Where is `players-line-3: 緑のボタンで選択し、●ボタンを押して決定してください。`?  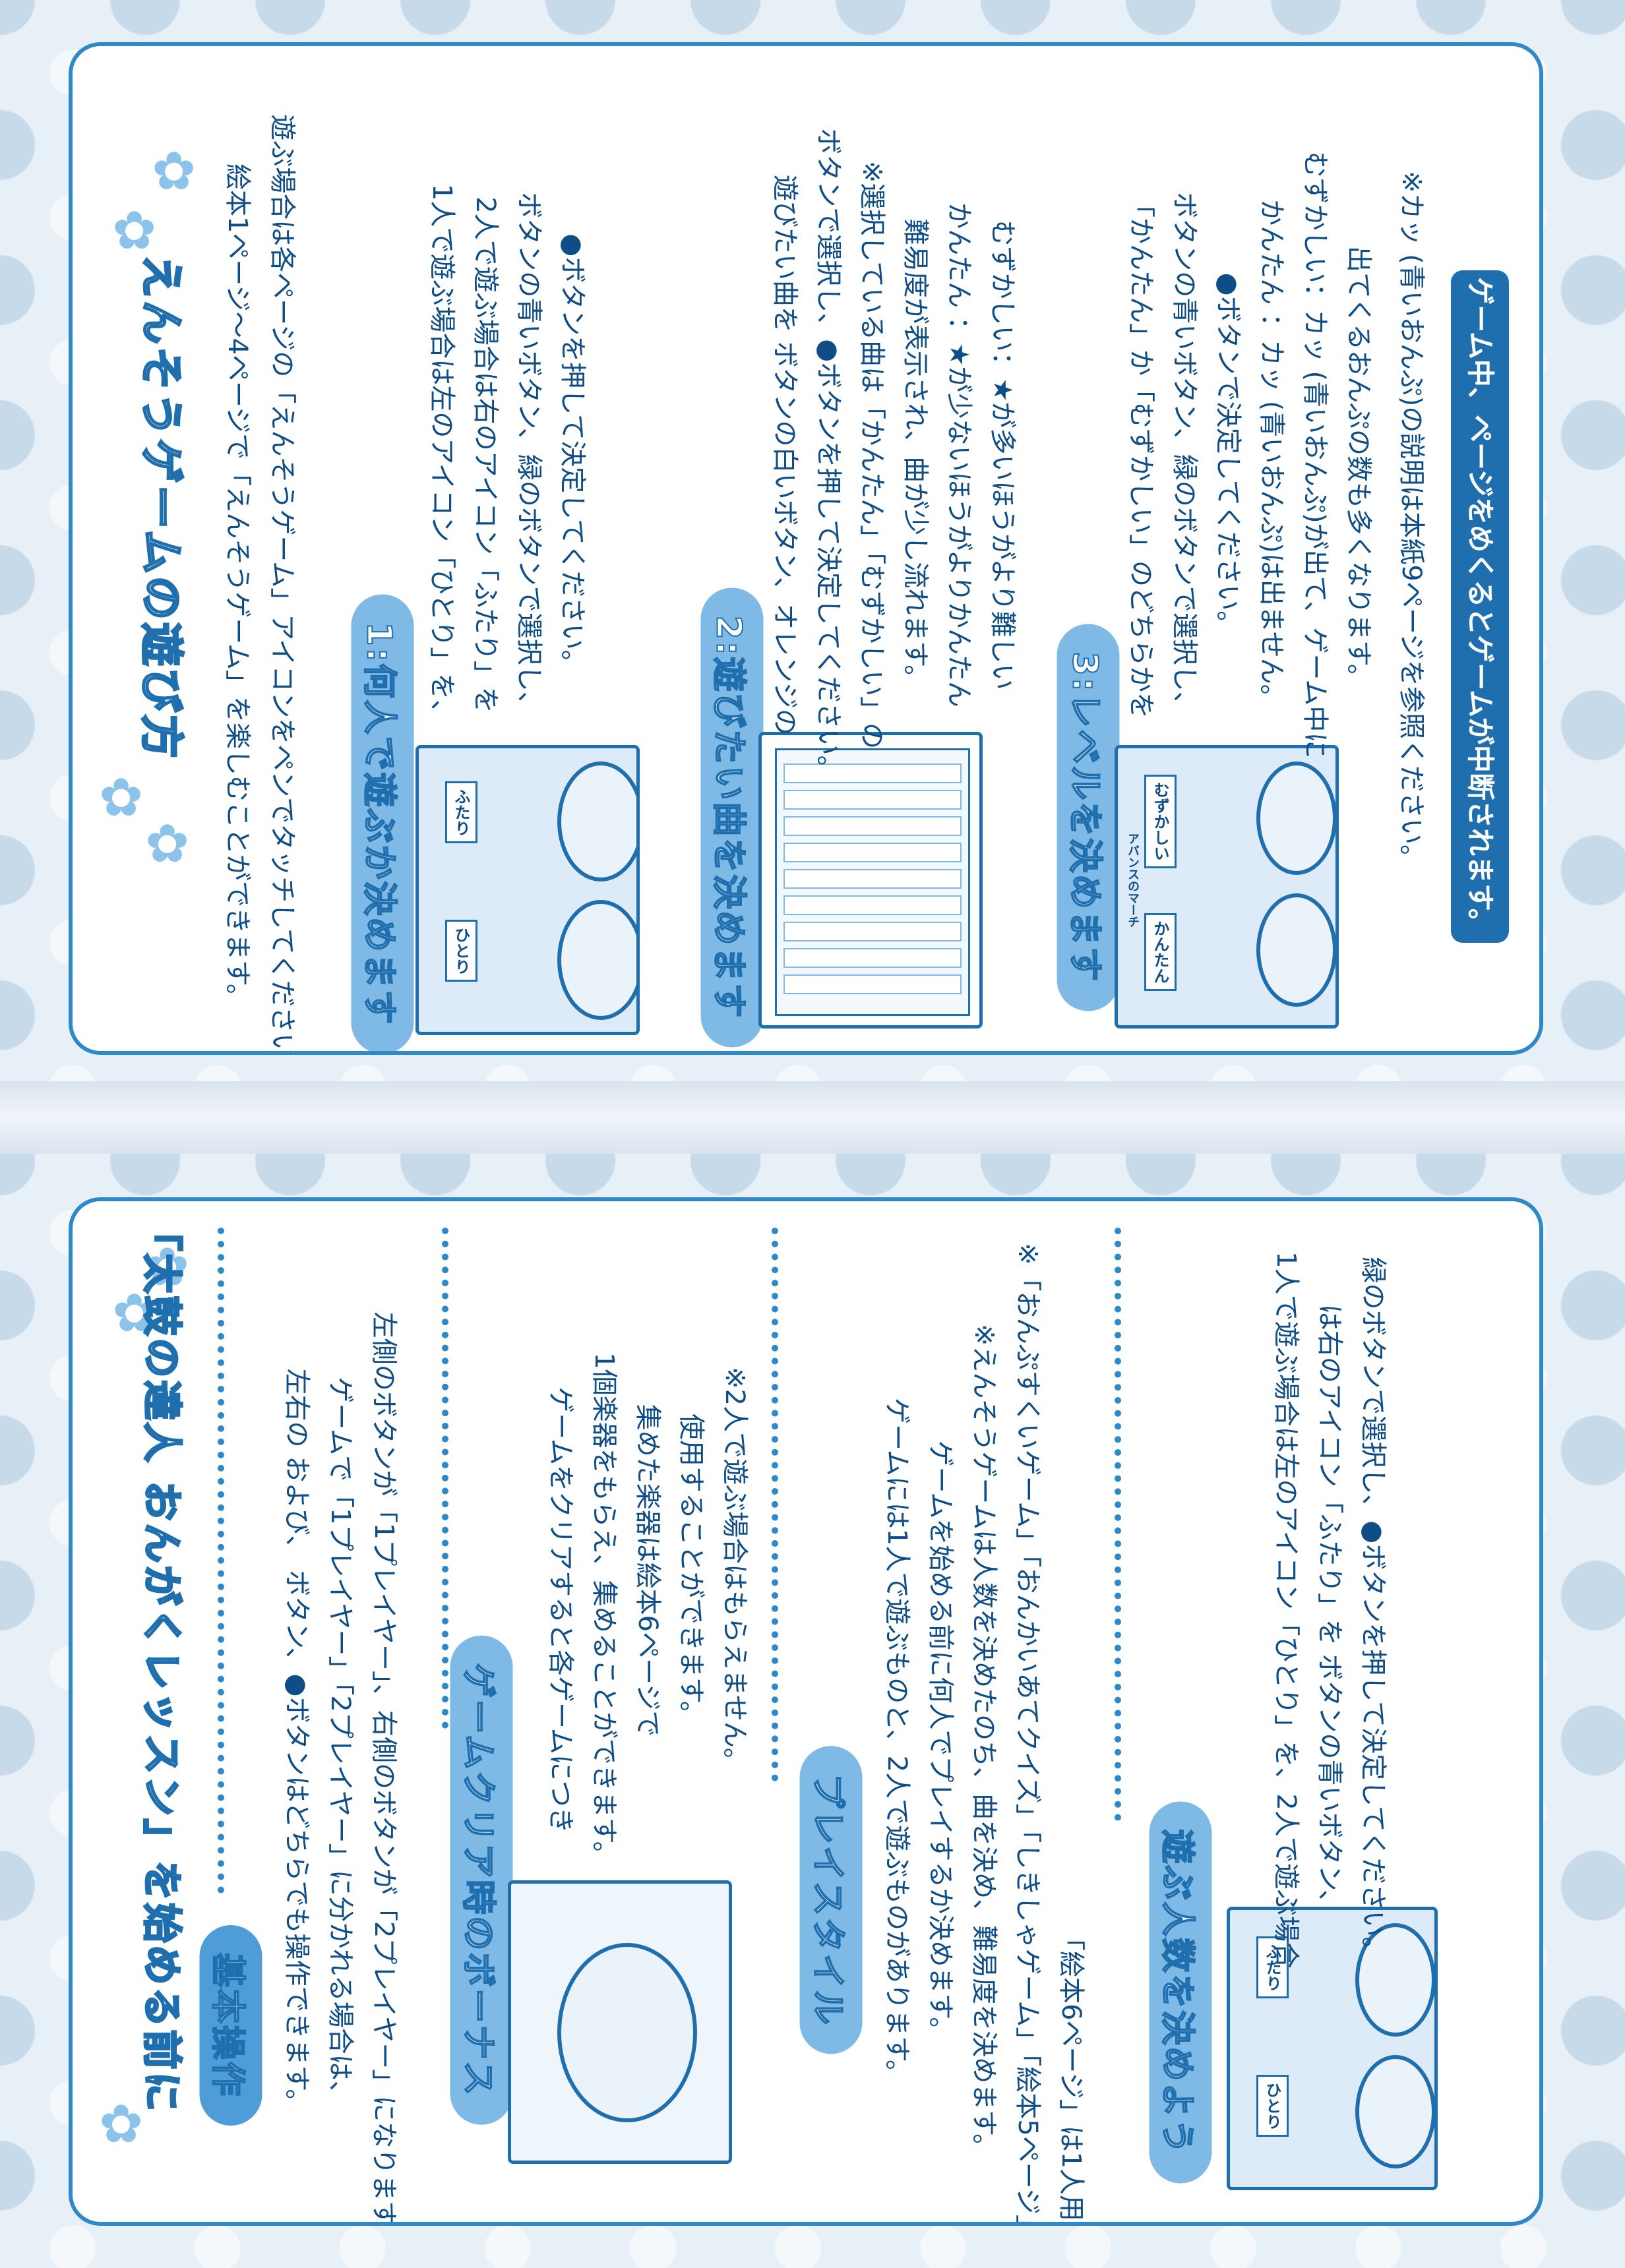
players-line-3: 緑のボタンで選択し、●ボタンを押して決定してください。 is located at coordinates (1373, 1610).